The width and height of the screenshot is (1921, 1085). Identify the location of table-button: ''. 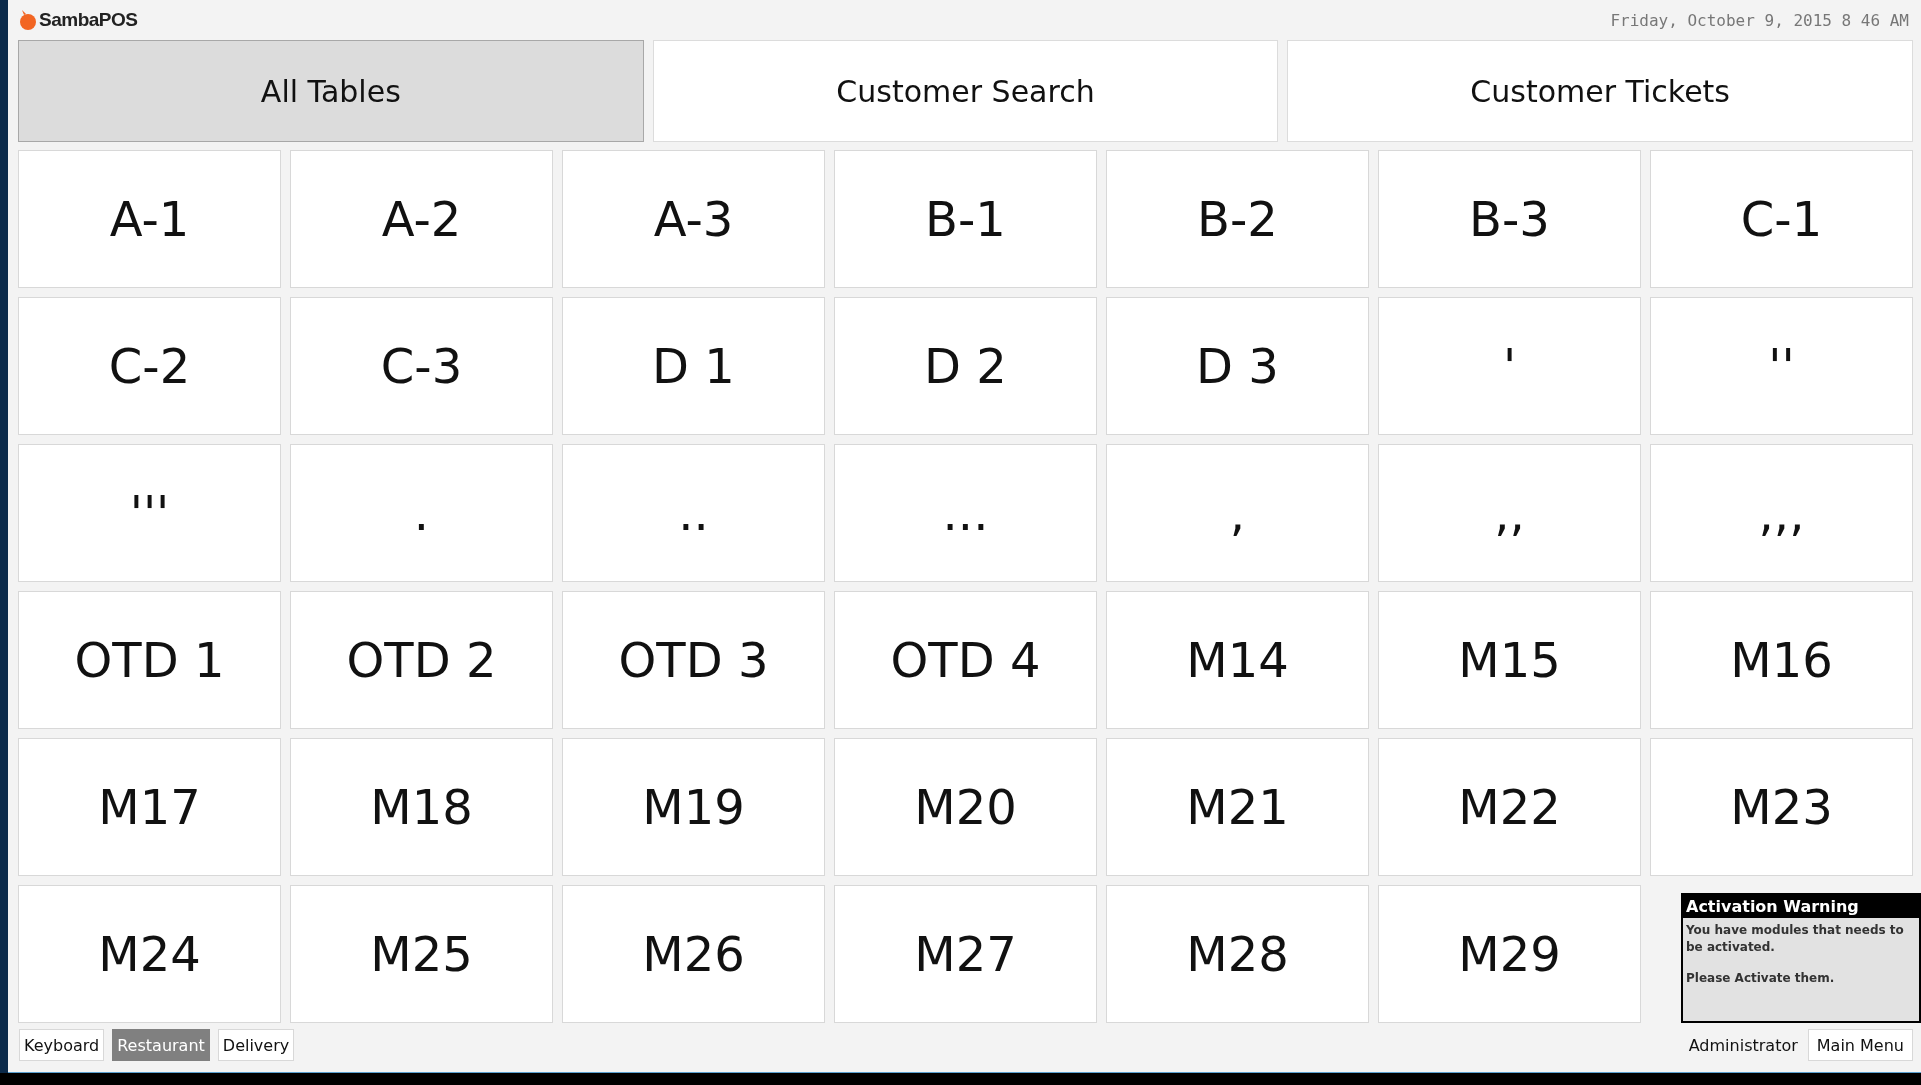
(1781, 366).